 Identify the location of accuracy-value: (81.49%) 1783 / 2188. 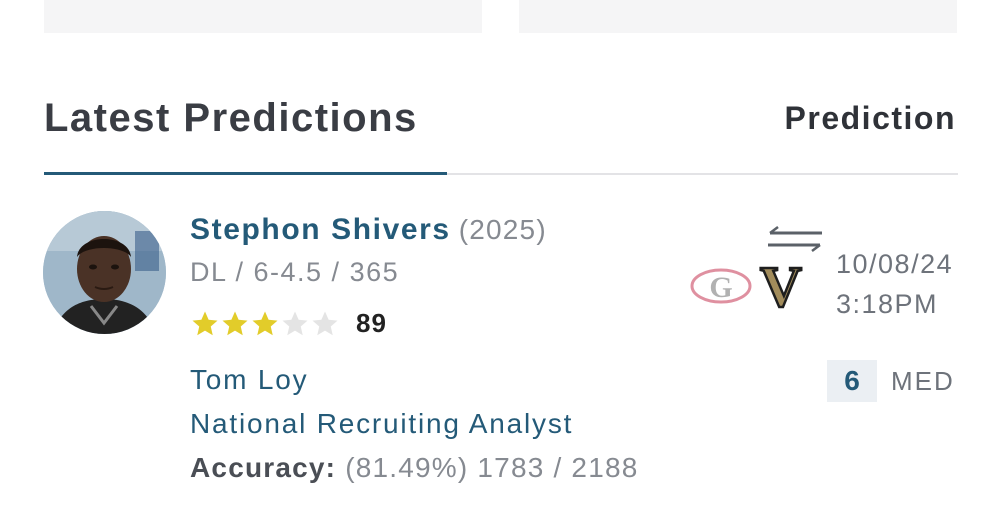
(492, 467).